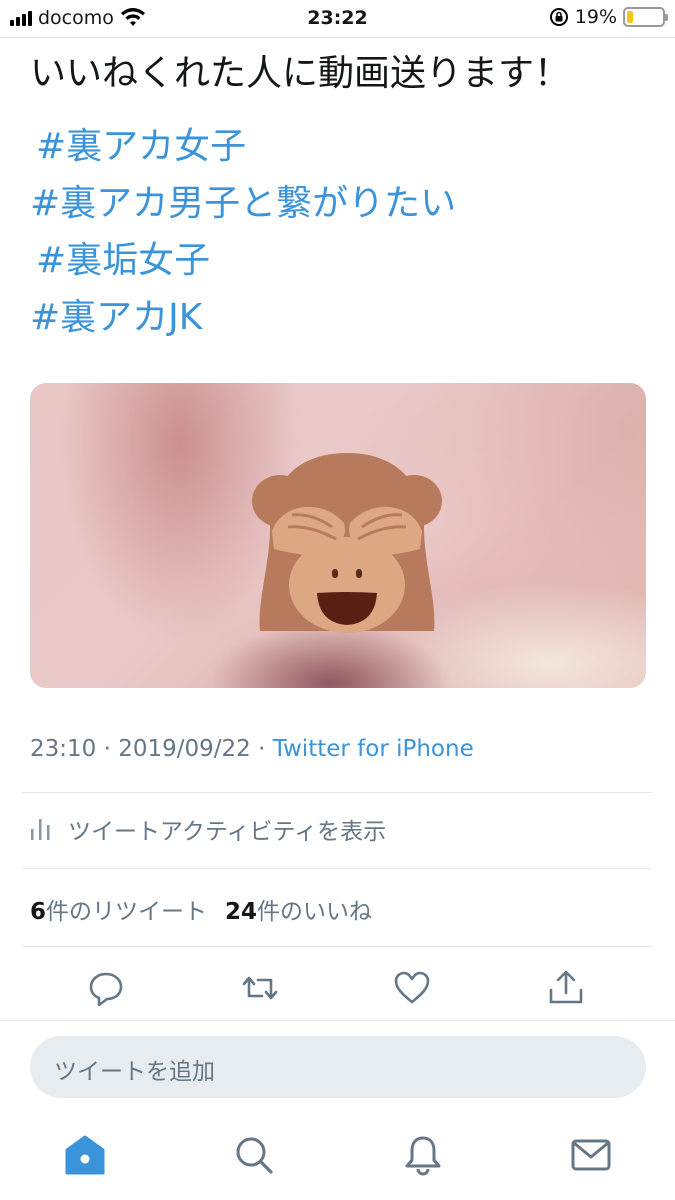 The image size is (675, 1200). What do you see at coordinates (645, 17) in the screenshot?
I see `battery-icon` at bounding box center [645, 17].